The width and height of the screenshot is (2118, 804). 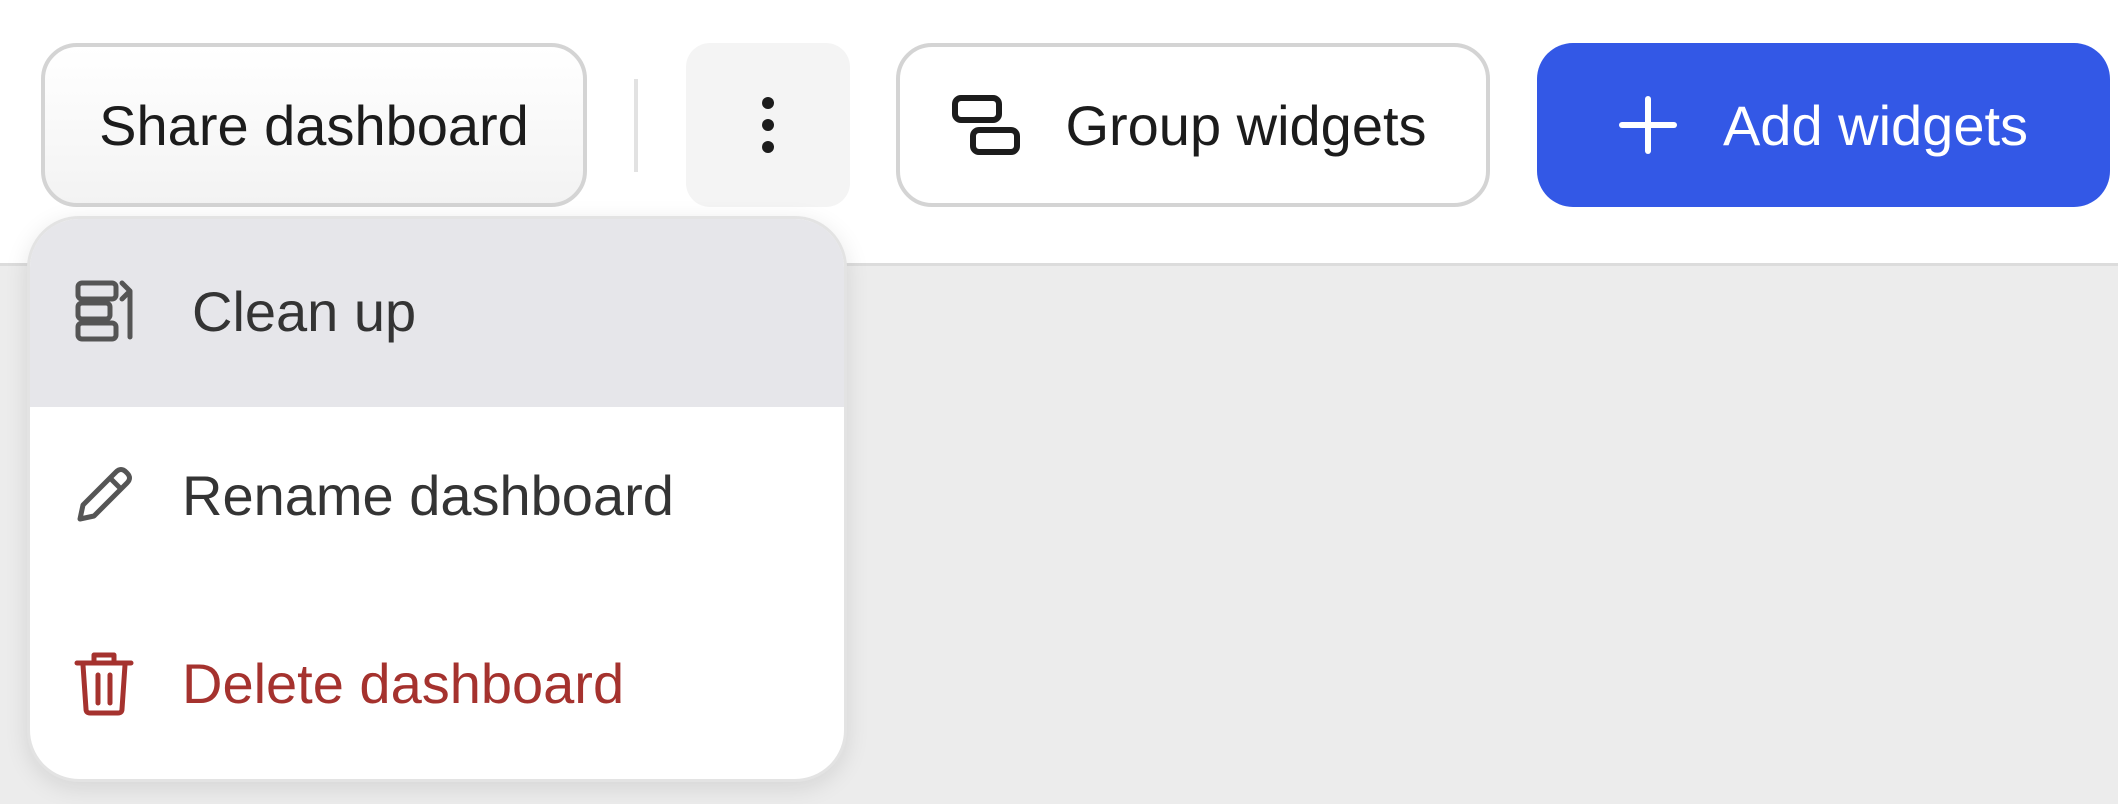 What do you see at coordinates (986, 125) in the screenshot?
I see `group-widgets-icon` at bounding box center [986, 125].